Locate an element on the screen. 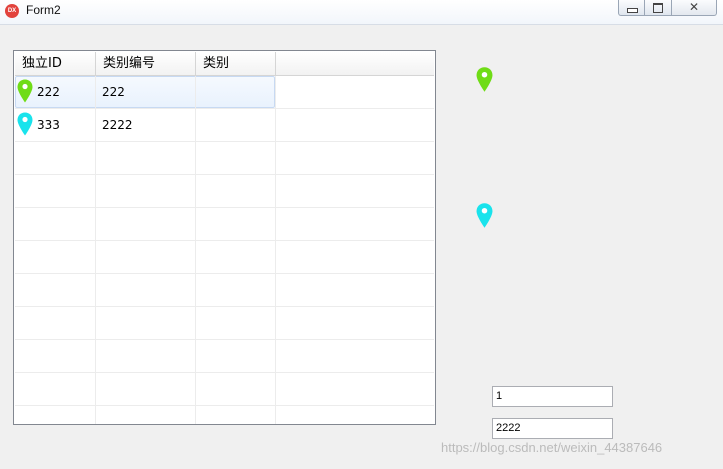  grid-header: 独立ID 类别编号 类别 is located at coordinates (224, 64).